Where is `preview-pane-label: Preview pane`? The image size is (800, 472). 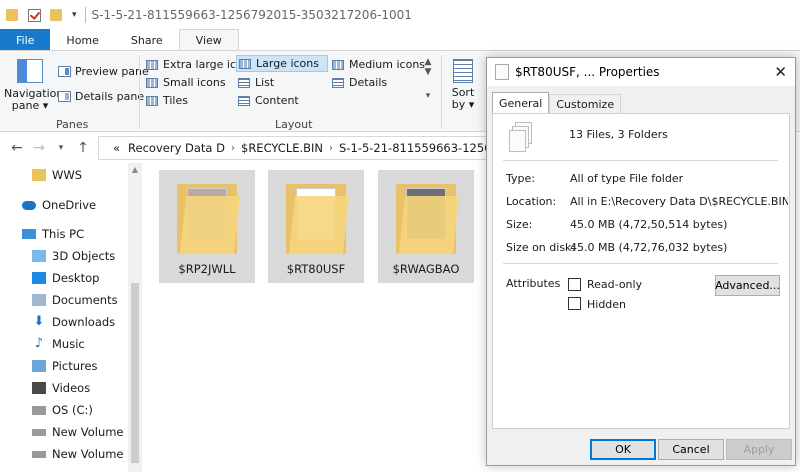 preview-pane-label: Preview pane is located at coordinates (112, 71).